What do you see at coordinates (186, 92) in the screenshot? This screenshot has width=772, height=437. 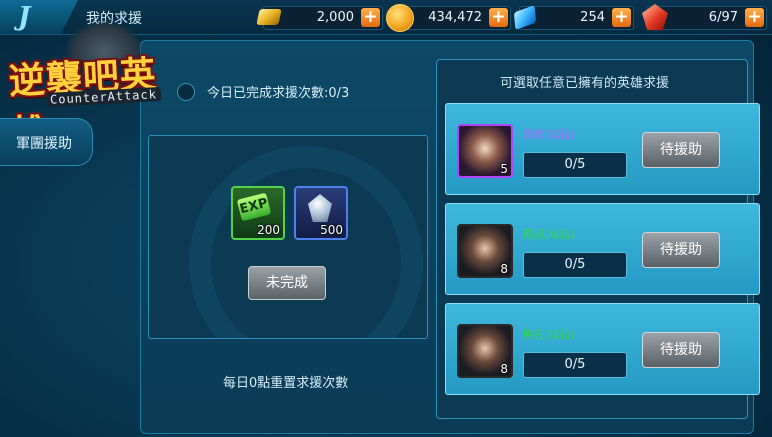 I see `counter-indicator-icon` at bounding box center [186, 92].